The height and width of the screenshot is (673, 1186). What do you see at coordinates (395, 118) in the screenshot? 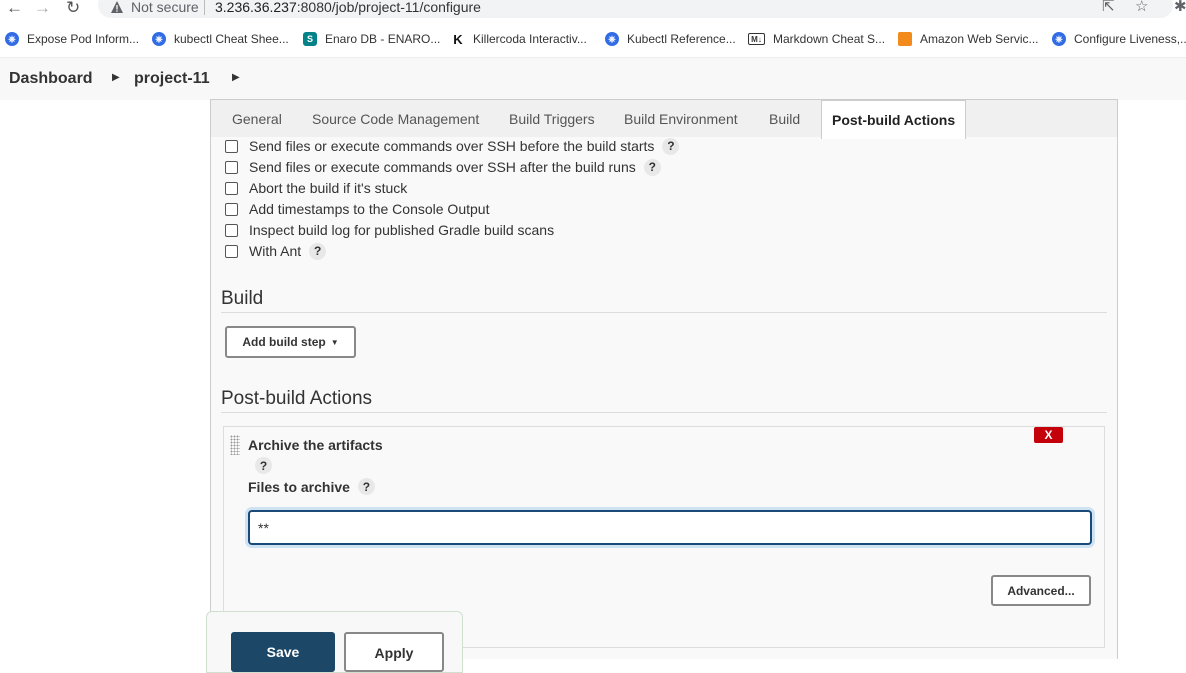
I see `tab-source-code-management: Source Code Management` at bounding box center [395, 118].